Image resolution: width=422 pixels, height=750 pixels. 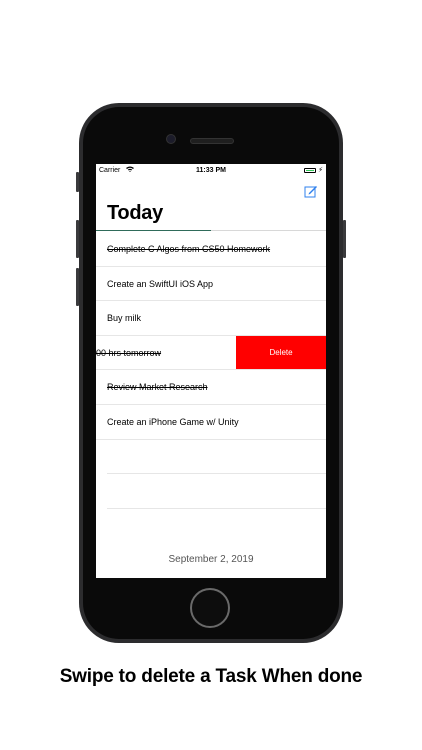 I want to click on date-label: September 2, 2019, so click(x=211, y=559).